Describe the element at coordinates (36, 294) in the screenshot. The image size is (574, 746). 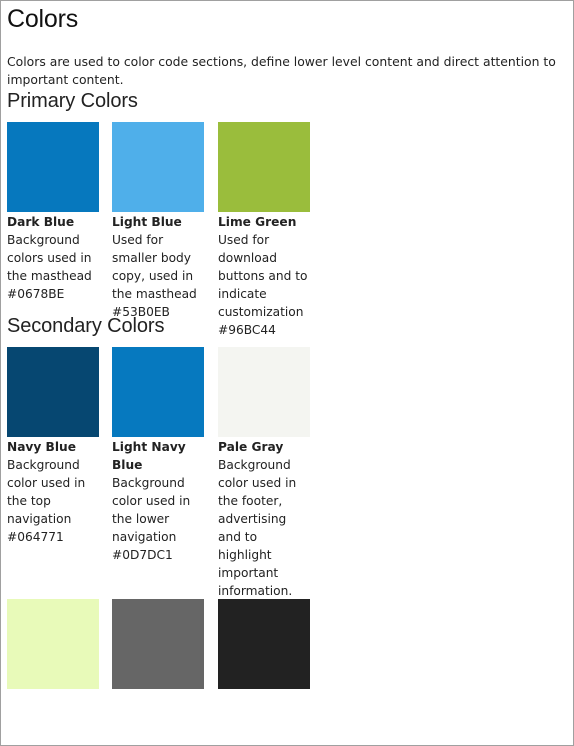
I see `swatch-hex-code: #0678BE` at that location.